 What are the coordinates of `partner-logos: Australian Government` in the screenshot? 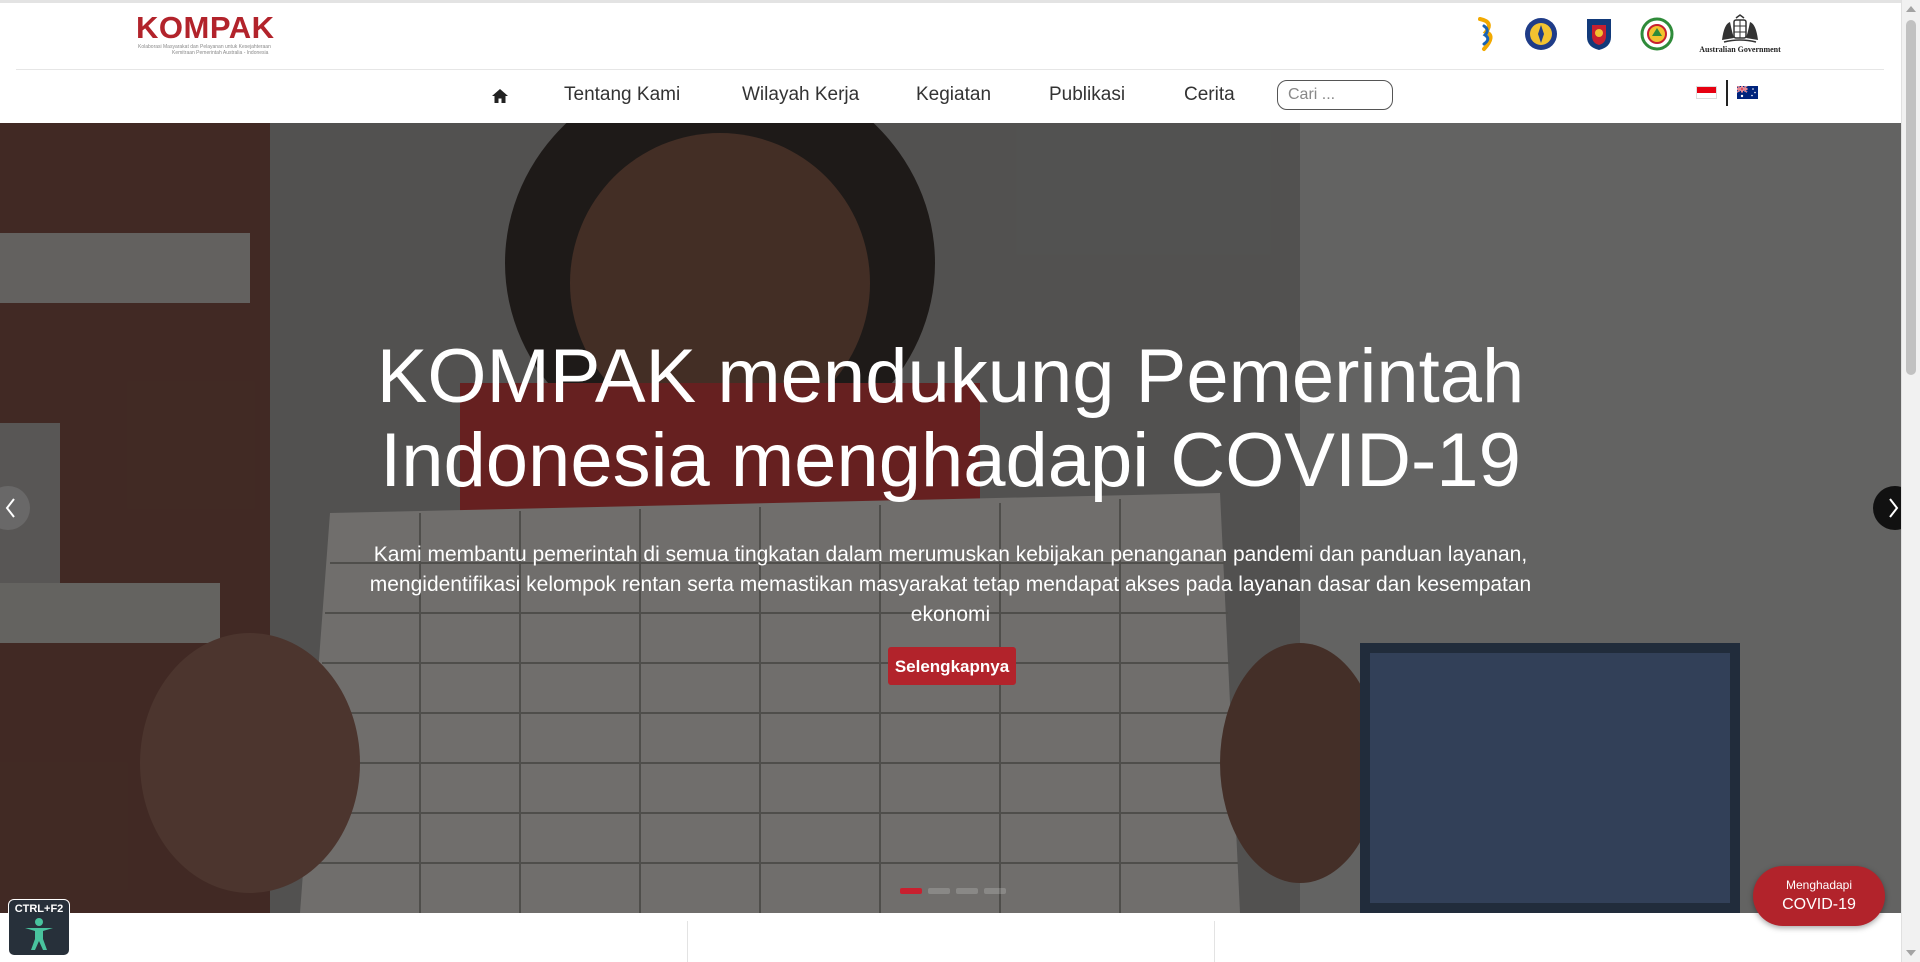 It's located at (1628, 34).